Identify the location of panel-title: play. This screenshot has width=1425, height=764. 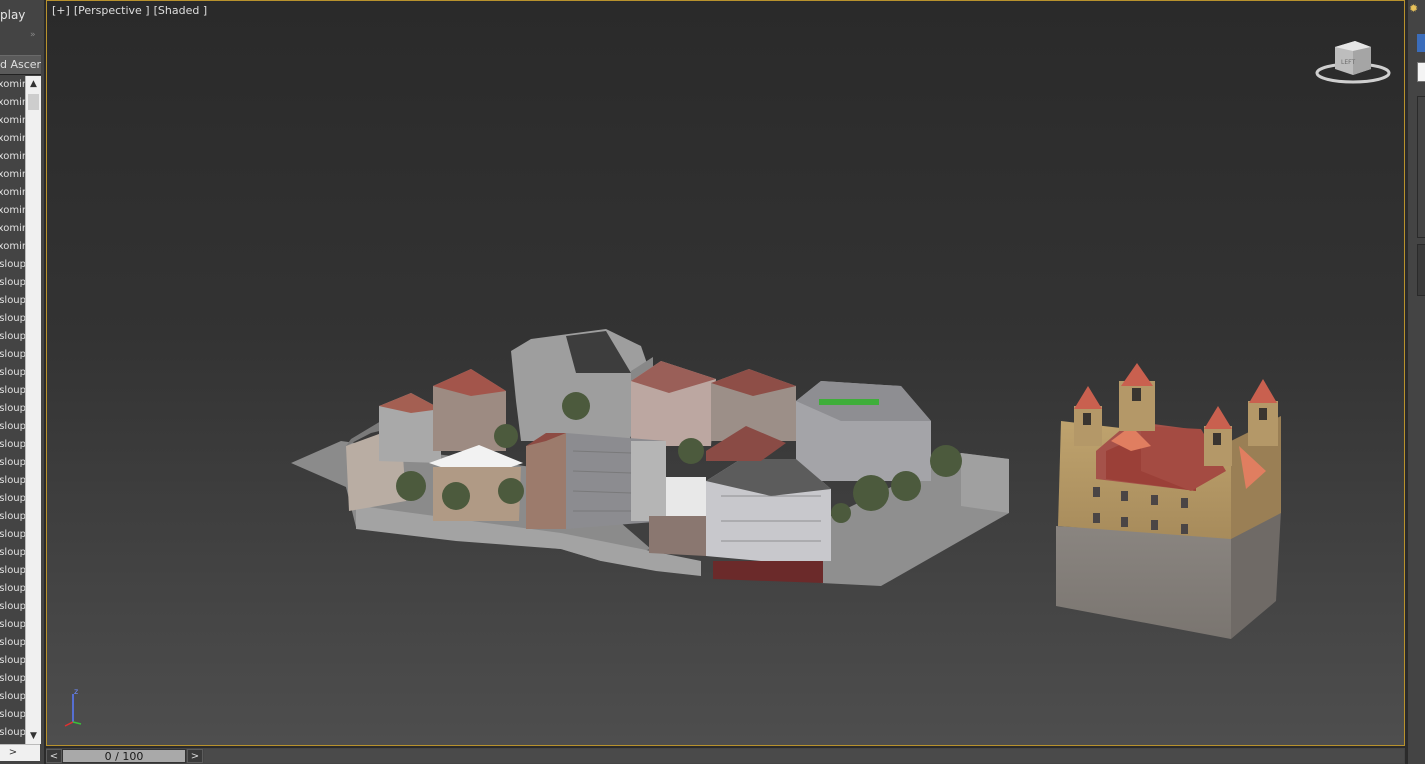
(13, 15).